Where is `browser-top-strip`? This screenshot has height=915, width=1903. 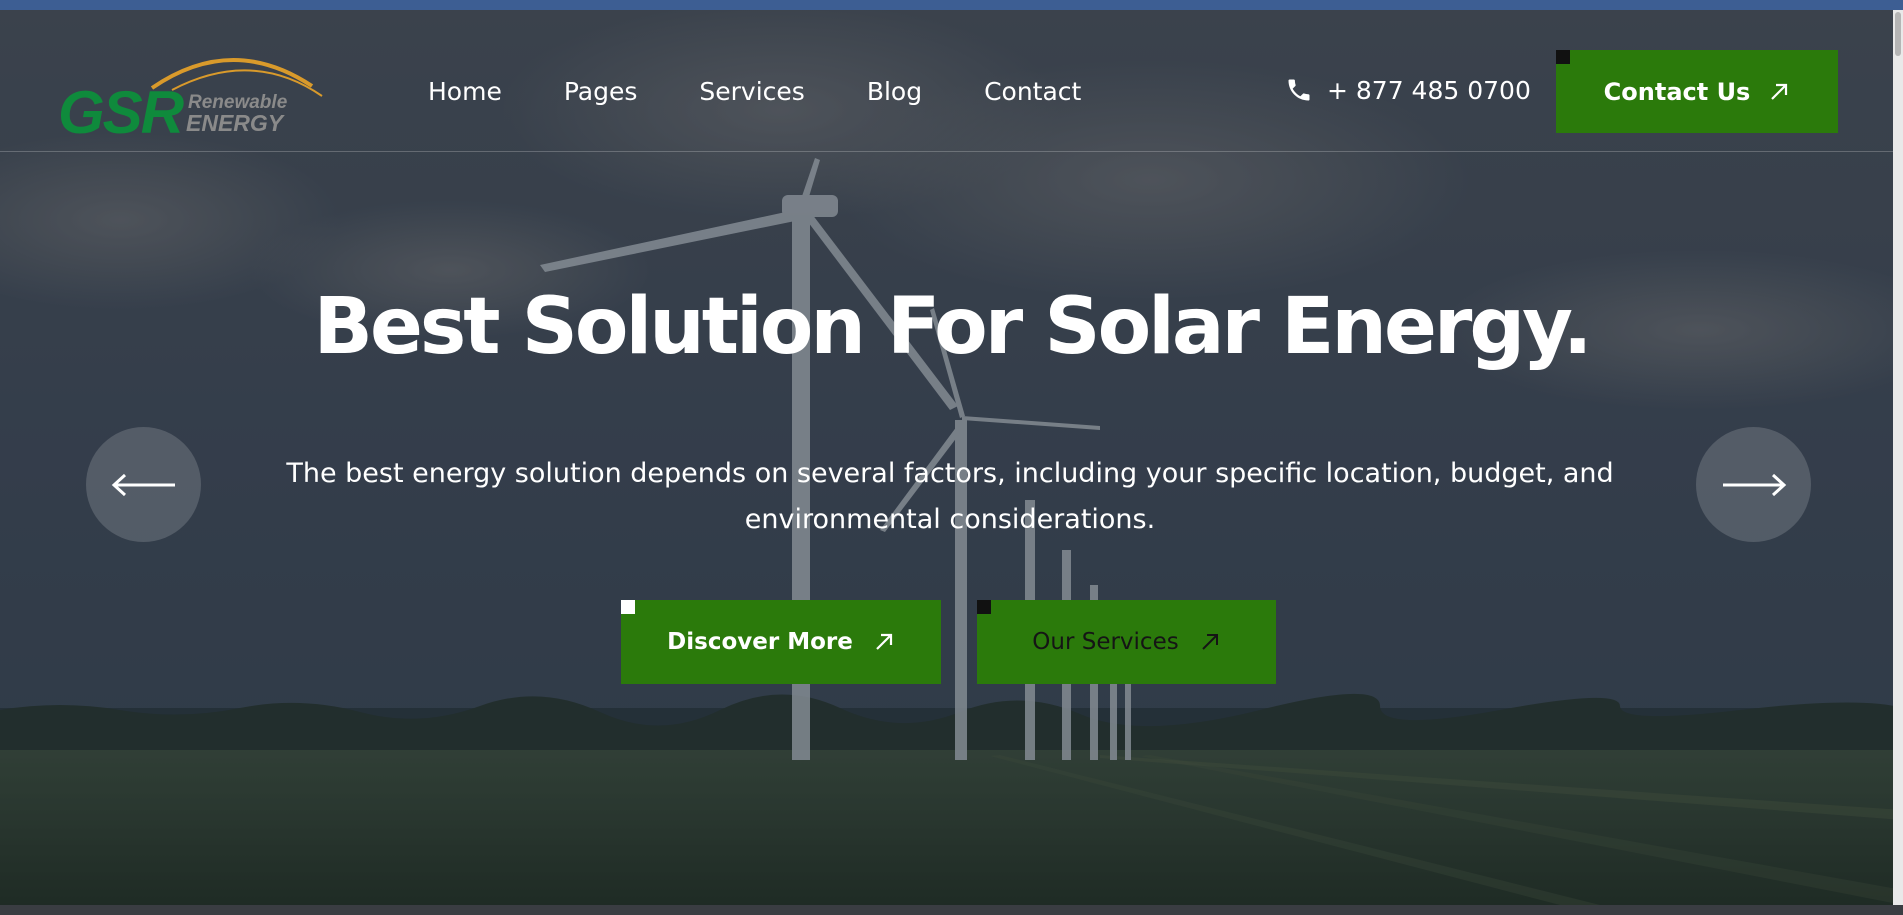
browser-top-strip is located at coordinates (951, 5).